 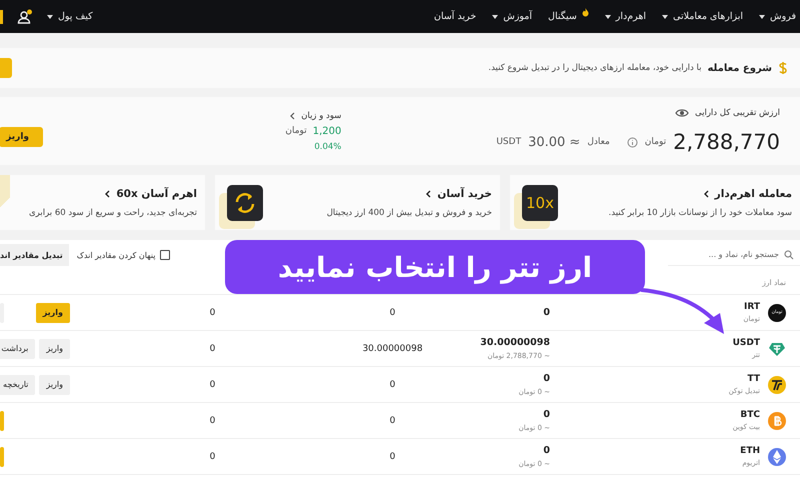 I want to click on banner-text: با دارایی خود، معامله ارزهای دیجیتال را در تبدیل شروع کنید., so click(x=595, y=68).